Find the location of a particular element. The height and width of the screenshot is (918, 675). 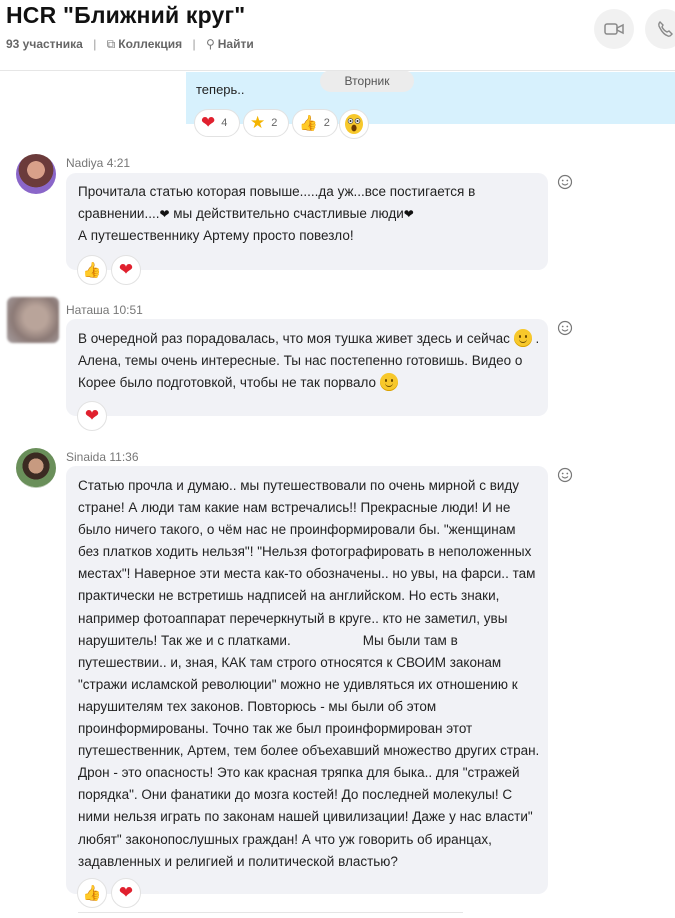

collection-link: ⧉ Коллекция is located at coordinates (144, 44).